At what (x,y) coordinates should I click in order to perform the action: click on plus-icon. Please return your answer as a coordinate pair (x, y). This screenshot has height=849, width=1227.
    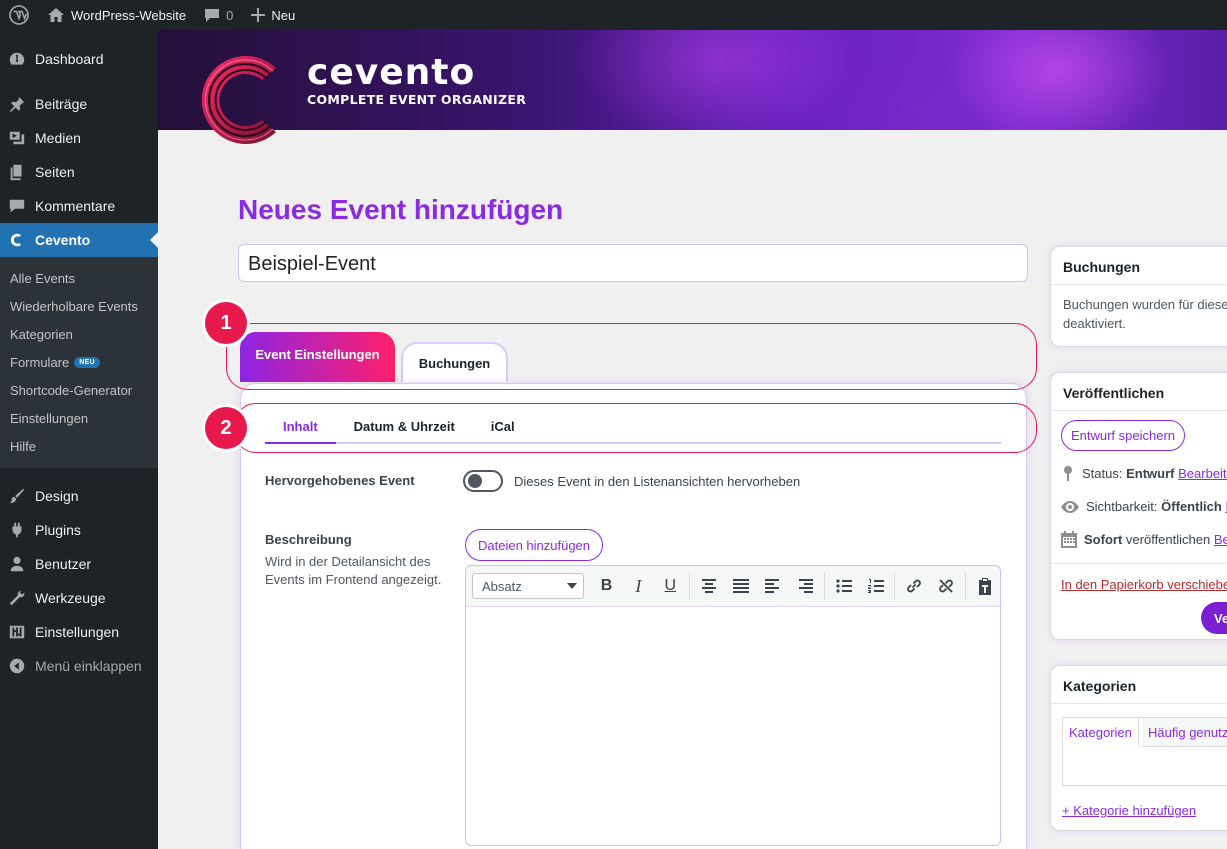
    Looking at the image, I should click on (258, 15).